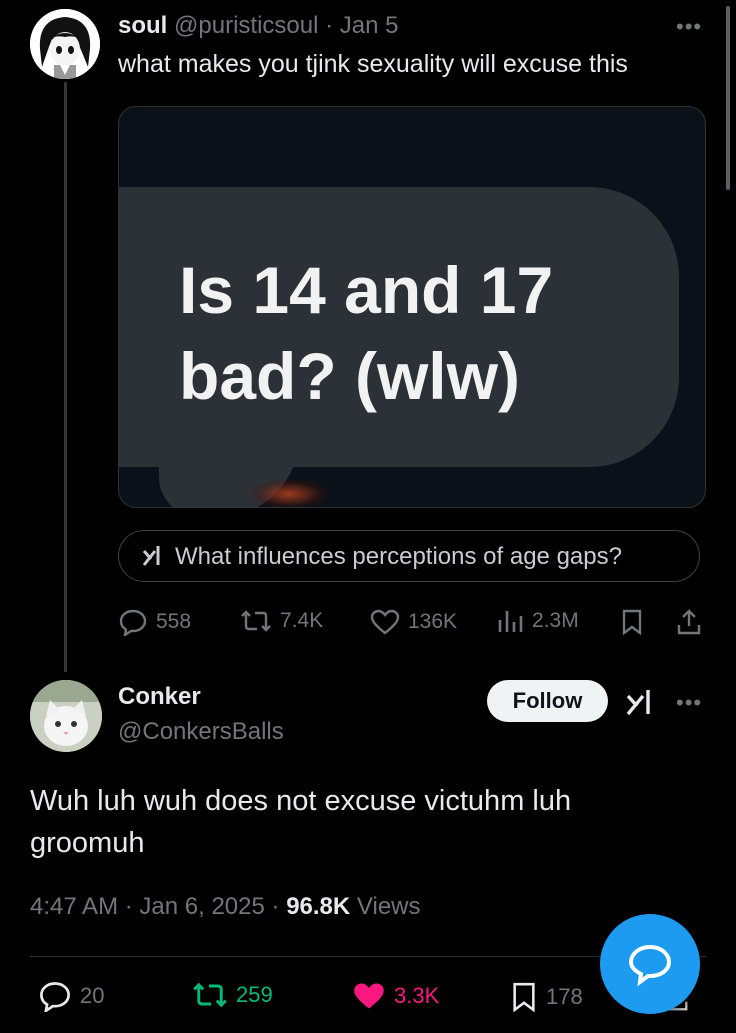 Image resolution: width=736 pixels, height=1033 pixels. I want to click on repost-count: 7.4K, so click(302, 620).